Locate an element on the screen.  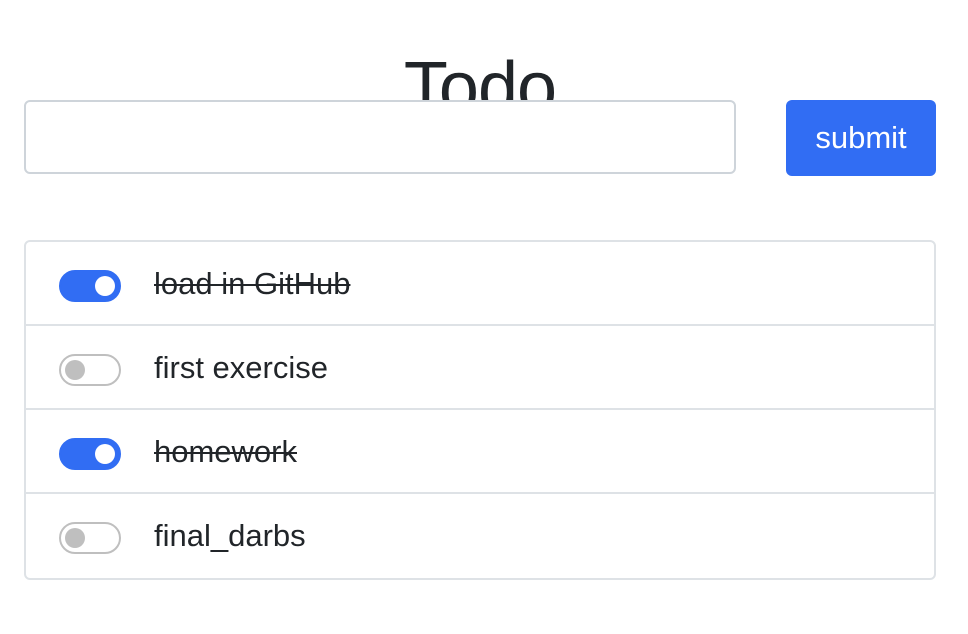
list-item: homework is located at coordinates (480, 452).